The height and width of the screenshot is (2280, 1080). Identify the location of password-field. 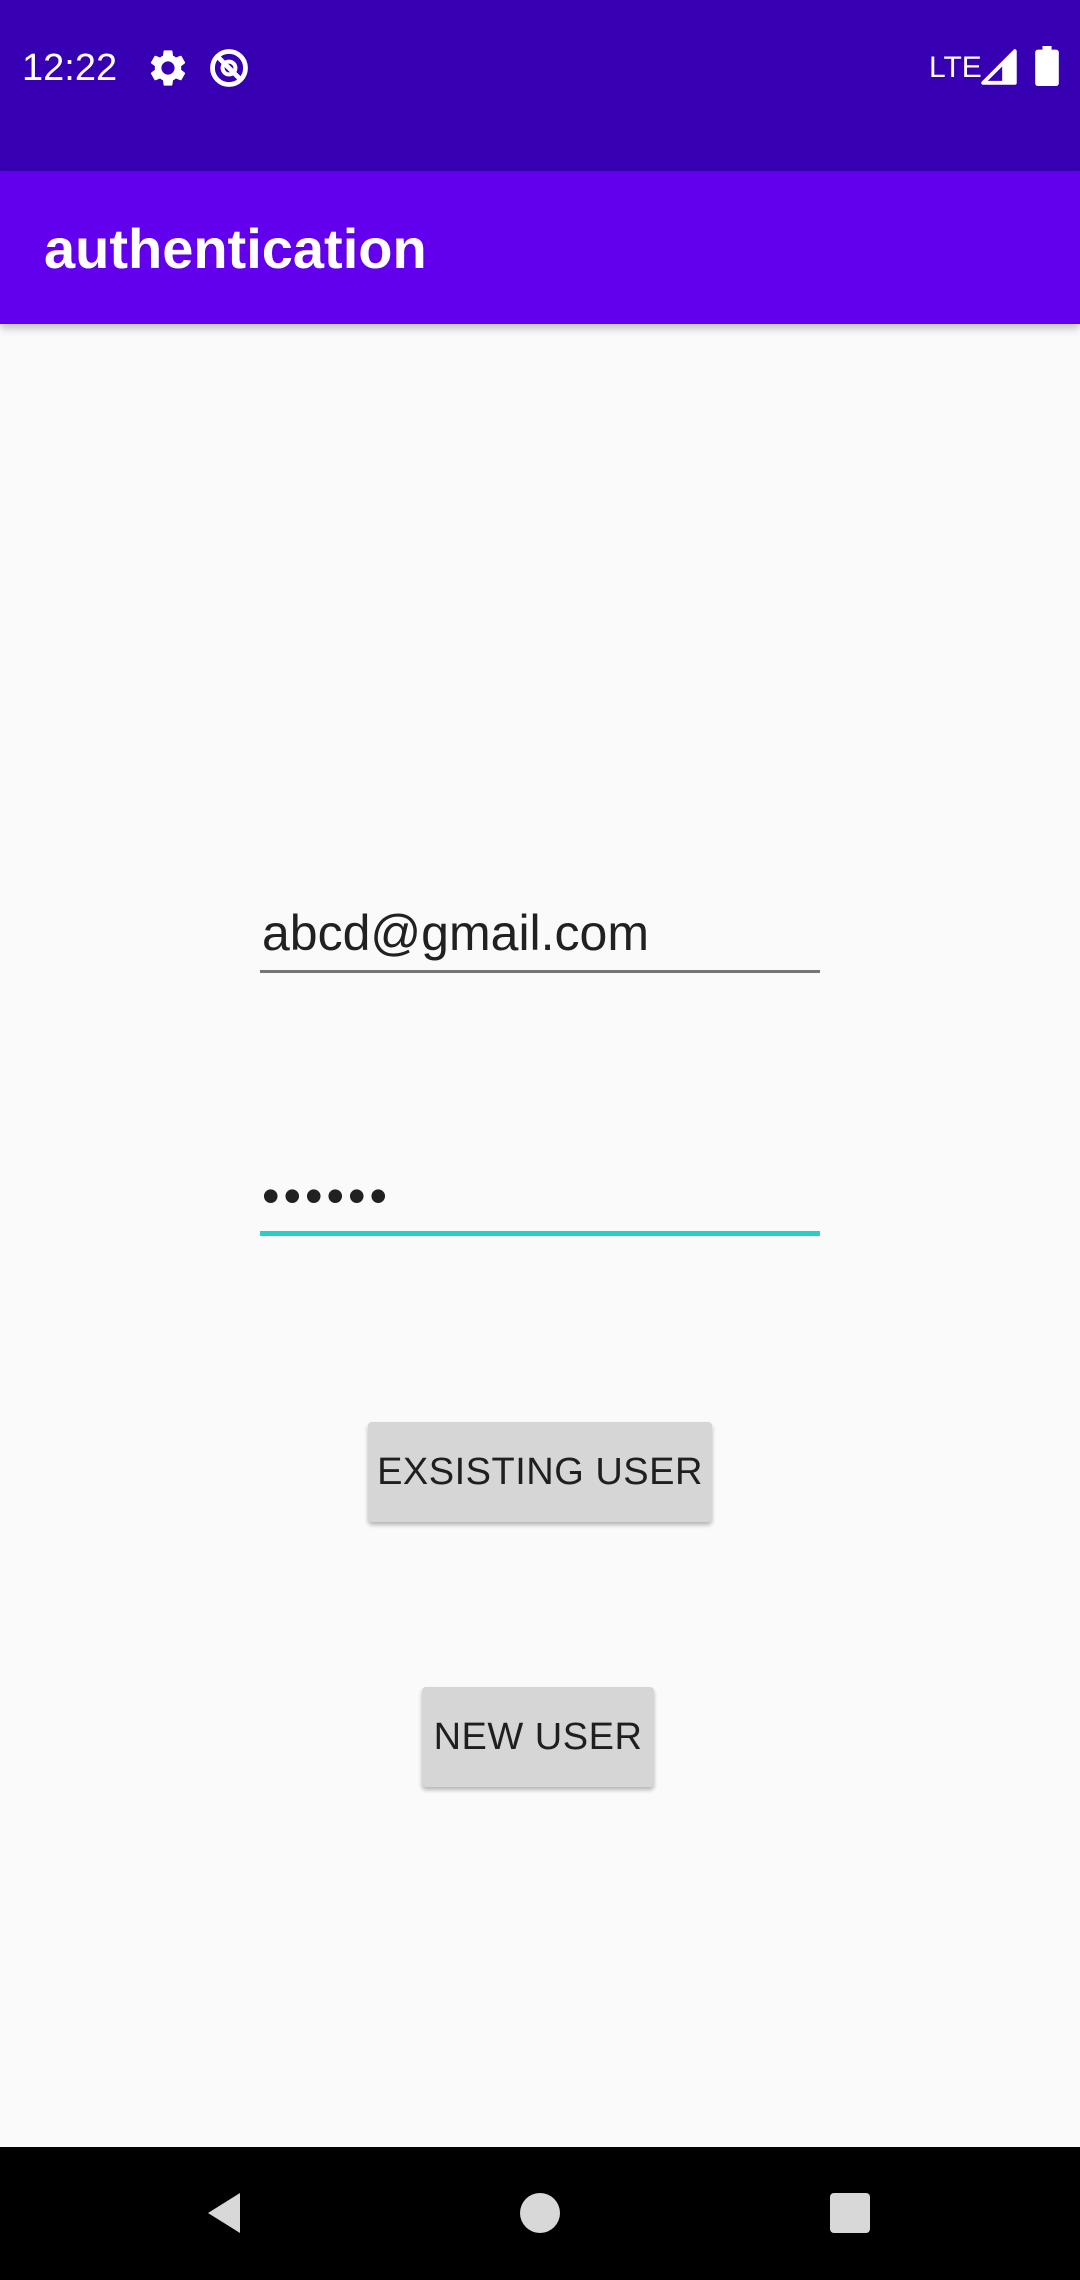
(540, 1198).